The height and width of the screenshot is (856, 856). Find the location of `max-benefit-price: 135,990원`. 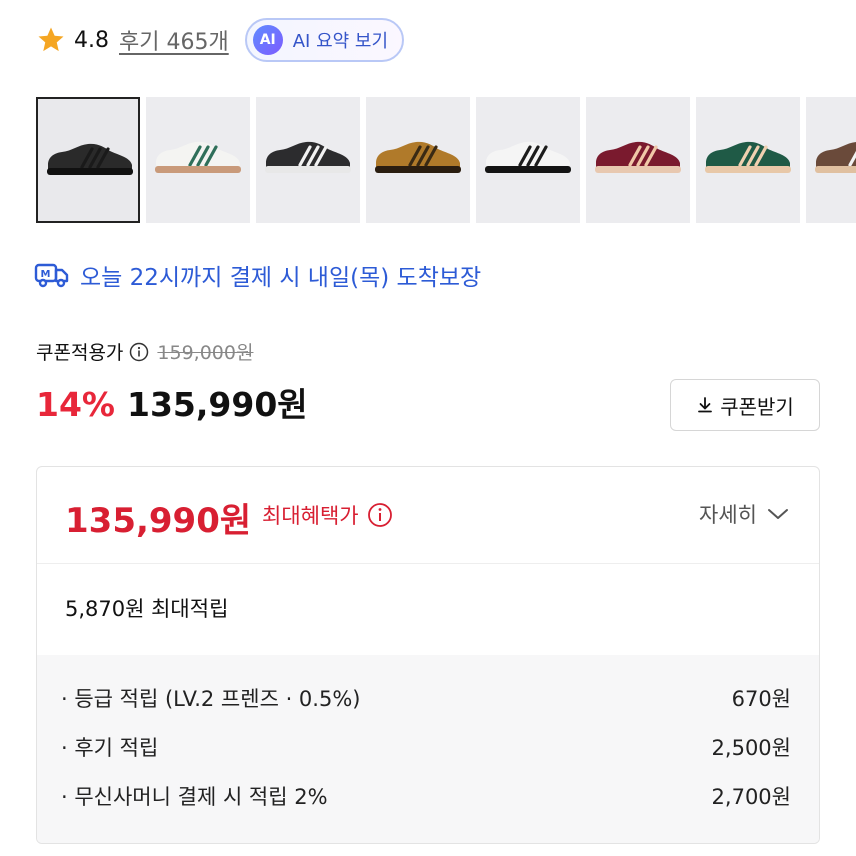

max-benefit-price: 135,990원 is located at coordinates (158, 521).